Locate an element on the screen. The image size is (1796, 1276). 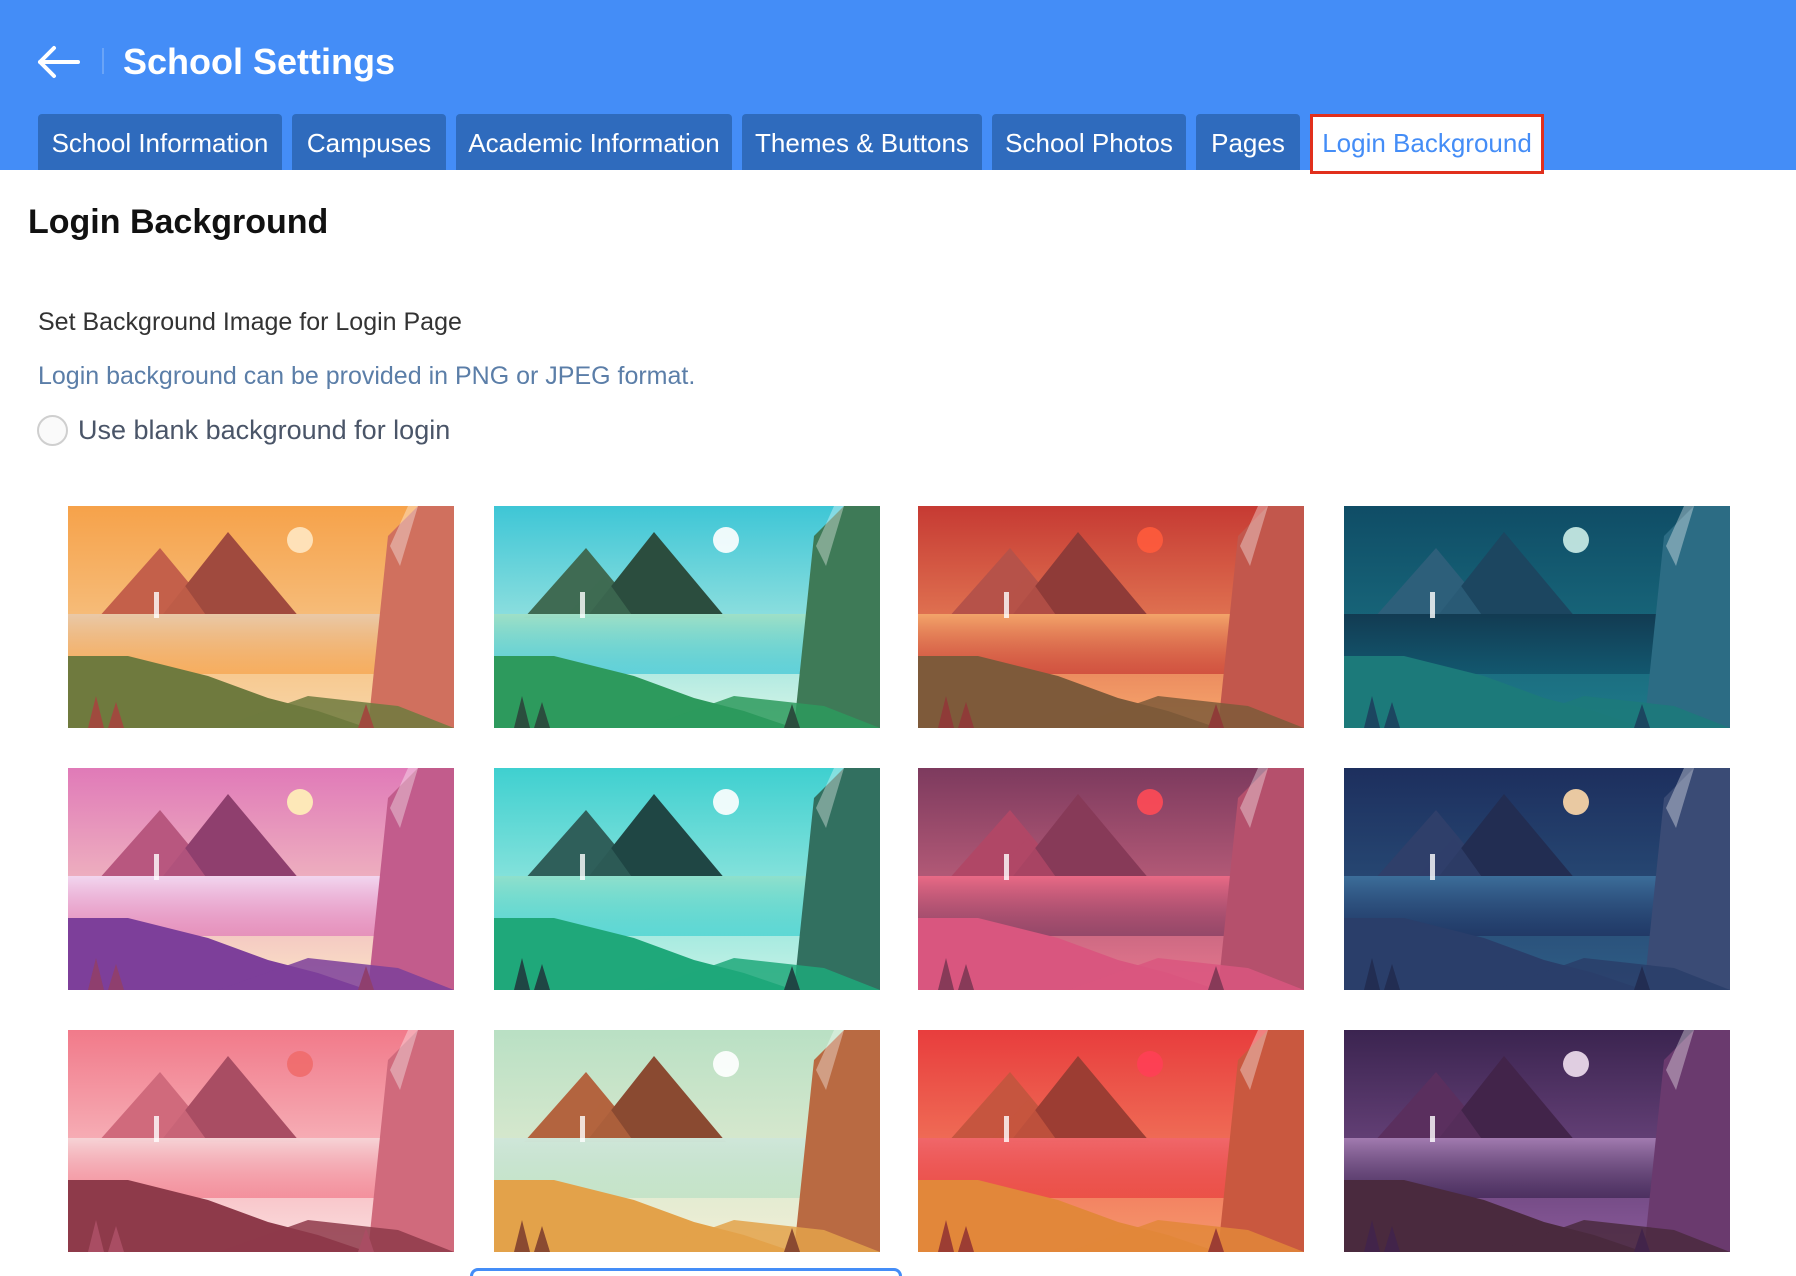
tab-themes-buttons: Themes & Buttons is located at coordinates (862, 142).